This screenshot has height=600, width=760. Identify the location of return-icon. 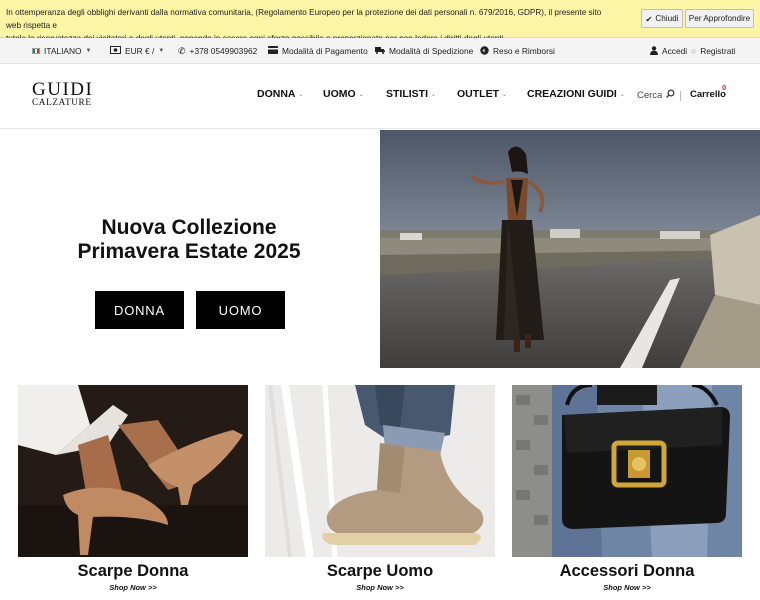
(484, 51).